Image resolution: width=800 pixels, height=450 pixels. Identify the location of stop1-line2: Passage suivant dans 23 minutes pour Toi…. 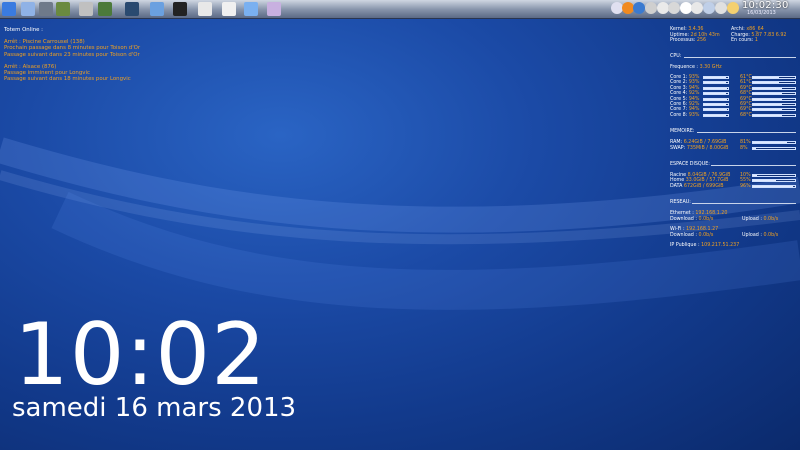
(72, 54).